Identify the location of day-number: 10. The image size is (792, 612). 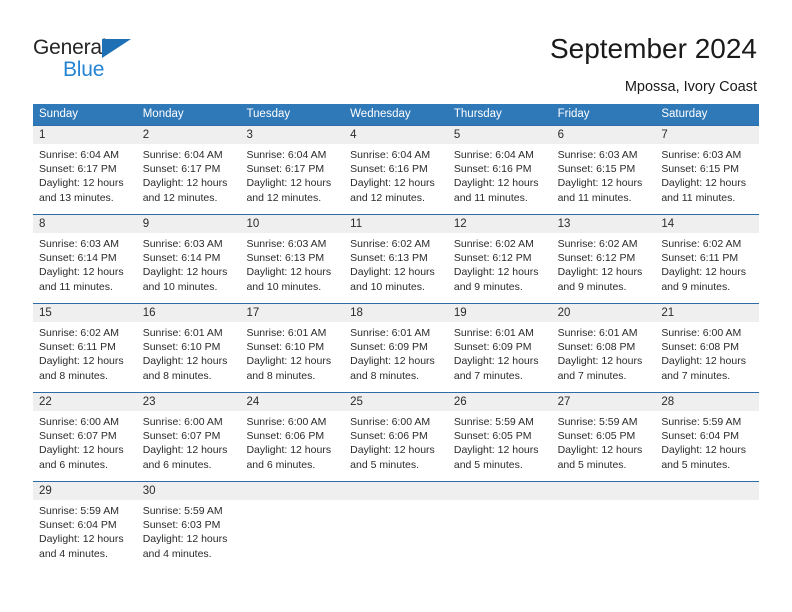
(292, 224).